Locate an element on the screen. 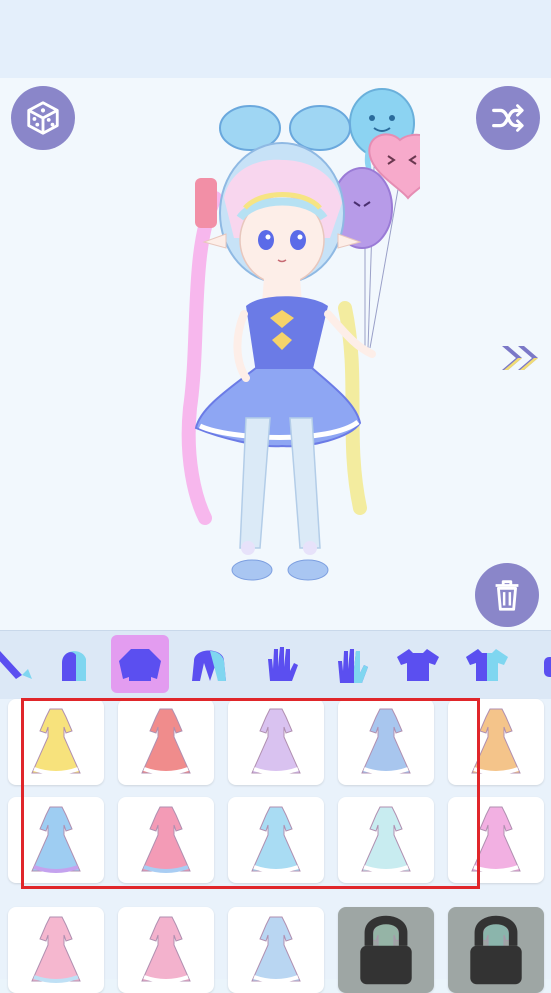 This screenshot has height=993, width=551. tab-glove-alt is located at coordinates (351, 664).